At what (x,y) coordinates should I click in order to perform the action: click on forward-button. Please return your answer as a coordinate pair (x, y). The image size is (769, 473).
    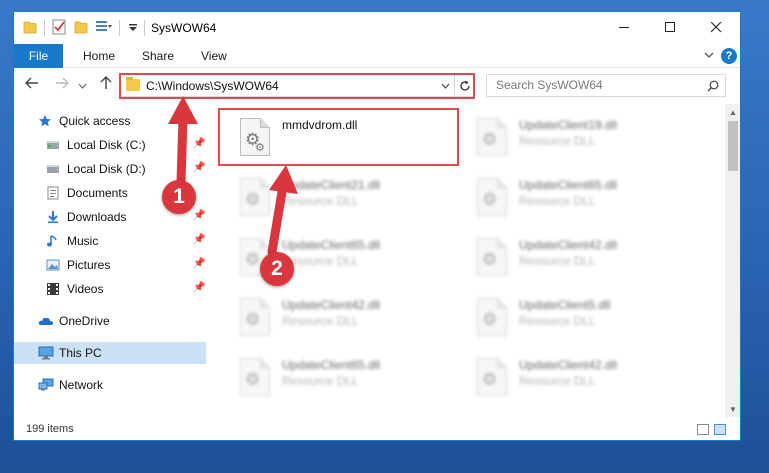
    Looking at the image, I should click on (62, 85).